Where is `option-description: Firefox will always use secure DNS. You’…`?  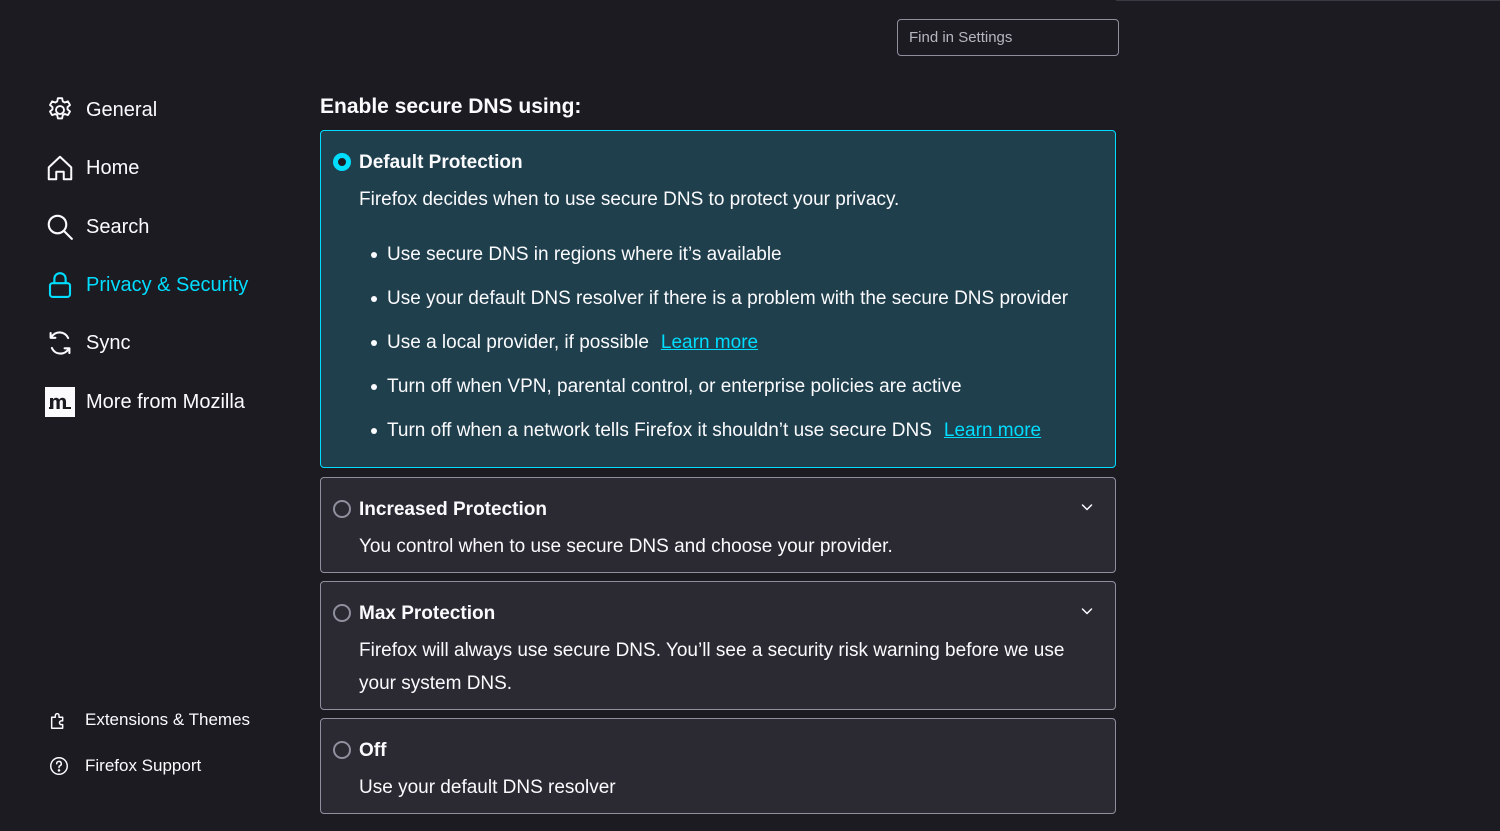
option-description: Firefox will always use secure DNS. You’… is located at coordinates (712, 667).